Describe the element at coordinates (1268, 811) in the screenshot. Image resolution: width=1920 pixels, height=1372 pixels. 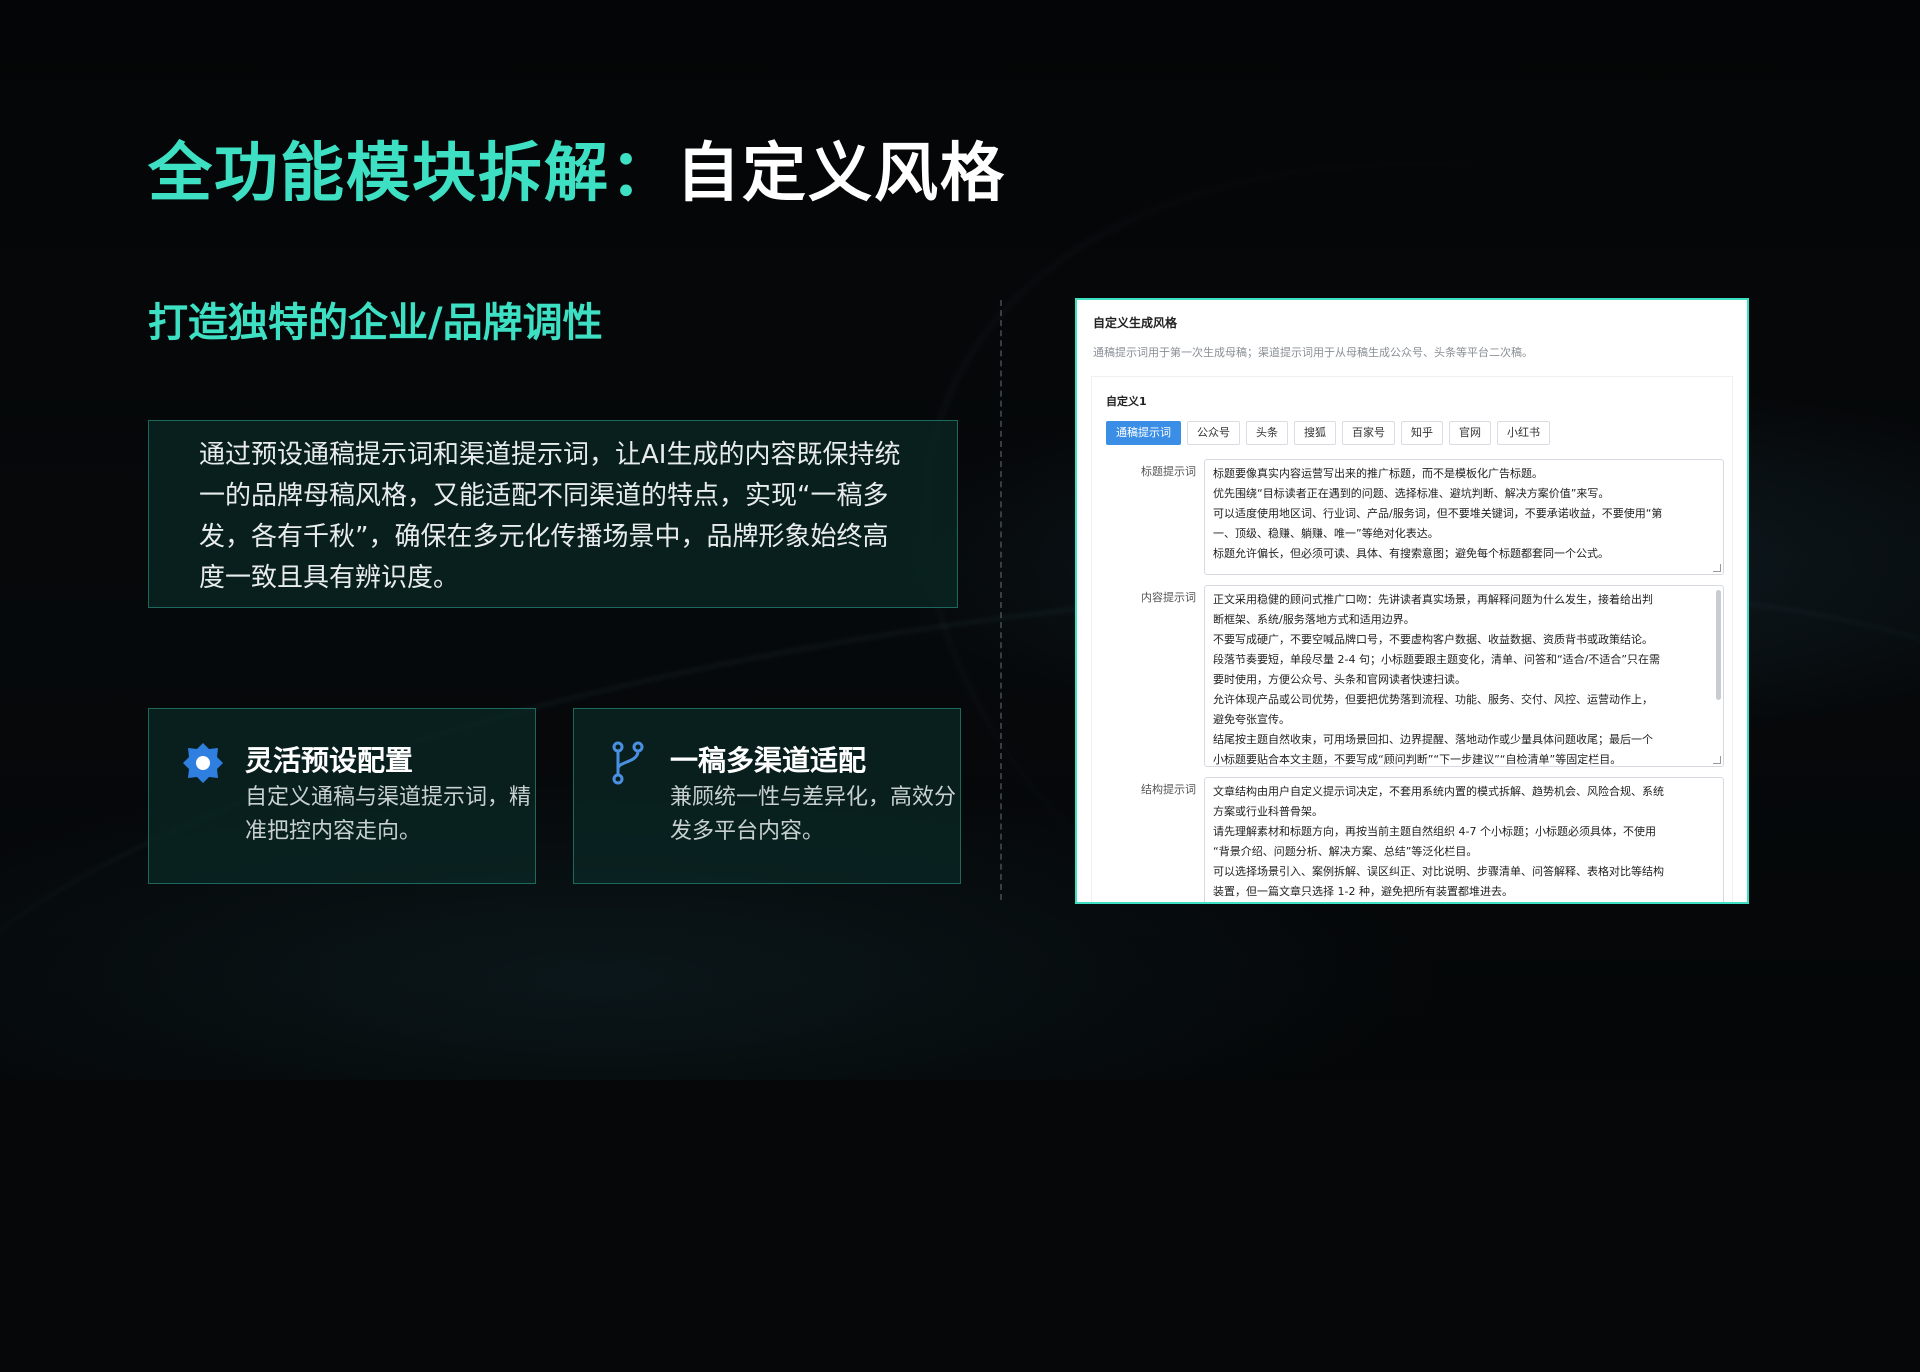
I see `textarea-line: 方案或行业科普骨架。` at that location.